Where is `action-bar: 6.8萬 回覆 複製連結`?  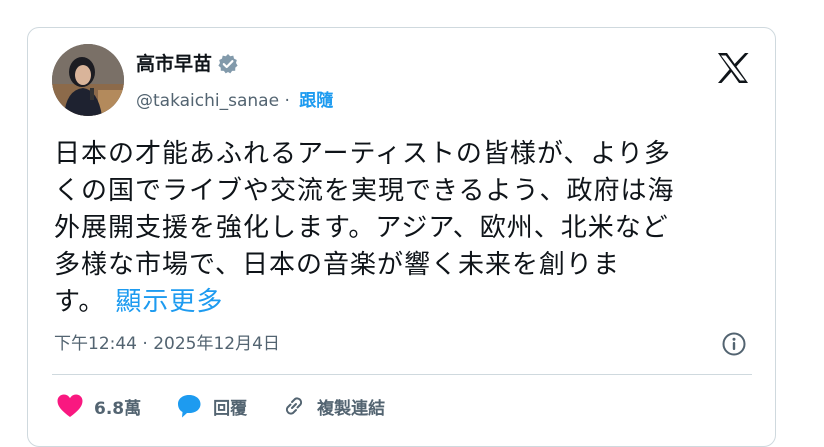 action-bar: 6.8萬 回覆 複製連結 is located at coordinates (237, 406).